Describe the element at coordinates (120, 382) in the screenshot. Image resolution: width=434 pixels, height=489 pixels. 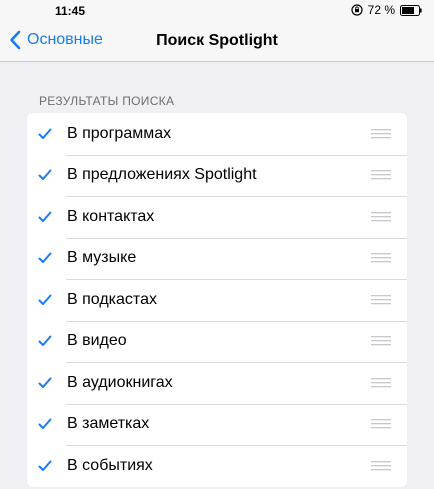
I see `list-item-label: В аудиокнигах` at that location.